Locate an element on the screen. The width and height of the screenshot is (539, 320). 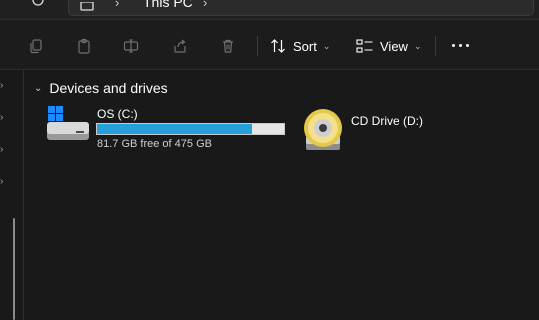
delete-button is located at coordinates (228, 46).